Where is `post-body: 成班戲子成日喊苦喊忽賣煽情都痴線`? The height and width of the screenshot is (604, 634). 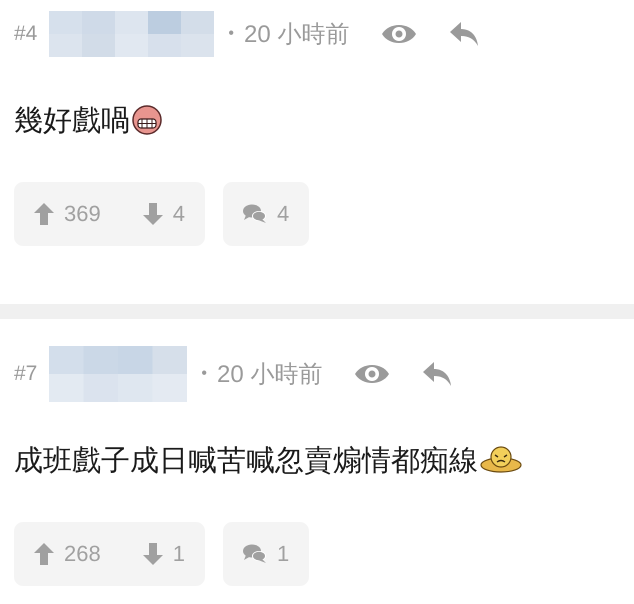 post-body: 成班戲子成日喊苦喊忽賣煽情都痴線 is located at coordinates (246, 460).